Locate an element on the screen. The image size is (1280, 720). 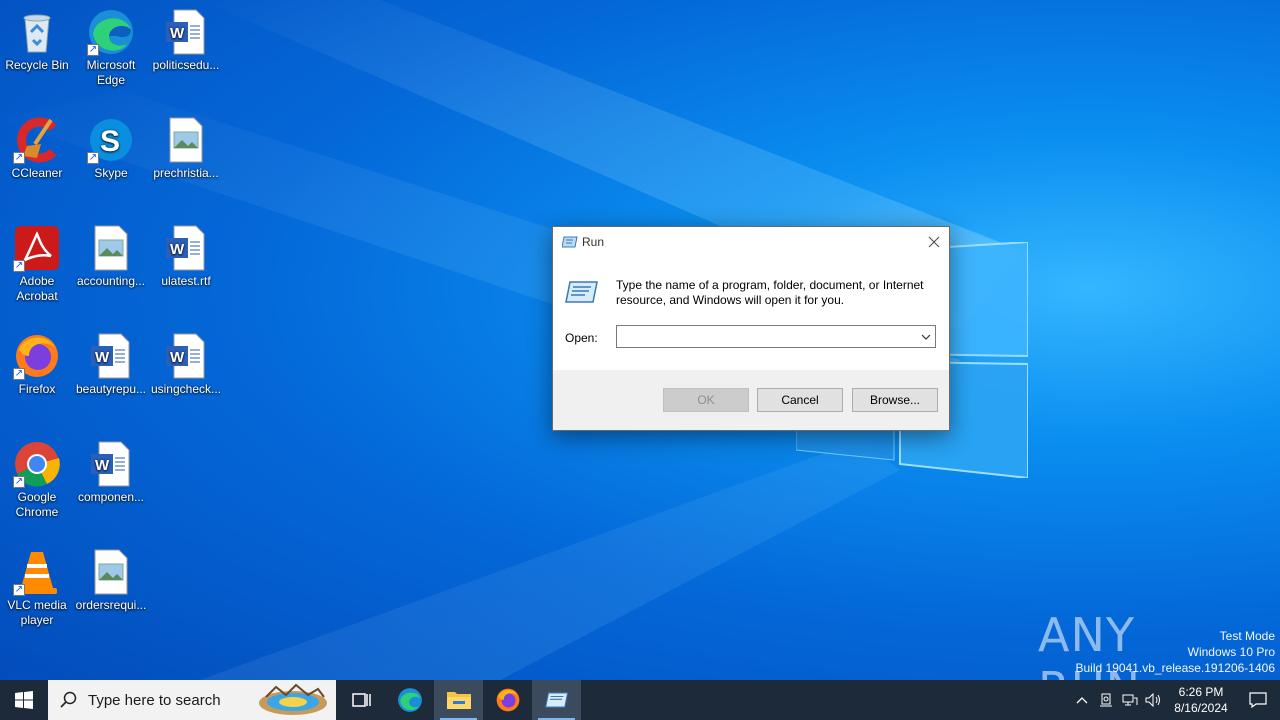
close-icon is located at coordinates (934, 242).